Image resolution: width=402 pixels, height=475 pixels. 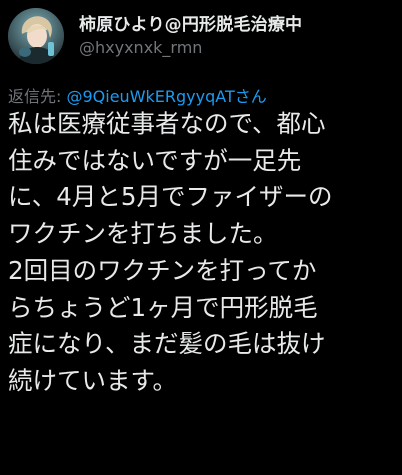 What do you see at coordinates (93, 380) in the screenshot?
I see `tweet-body-line: 続けています。` at bounding box center [93, 380].